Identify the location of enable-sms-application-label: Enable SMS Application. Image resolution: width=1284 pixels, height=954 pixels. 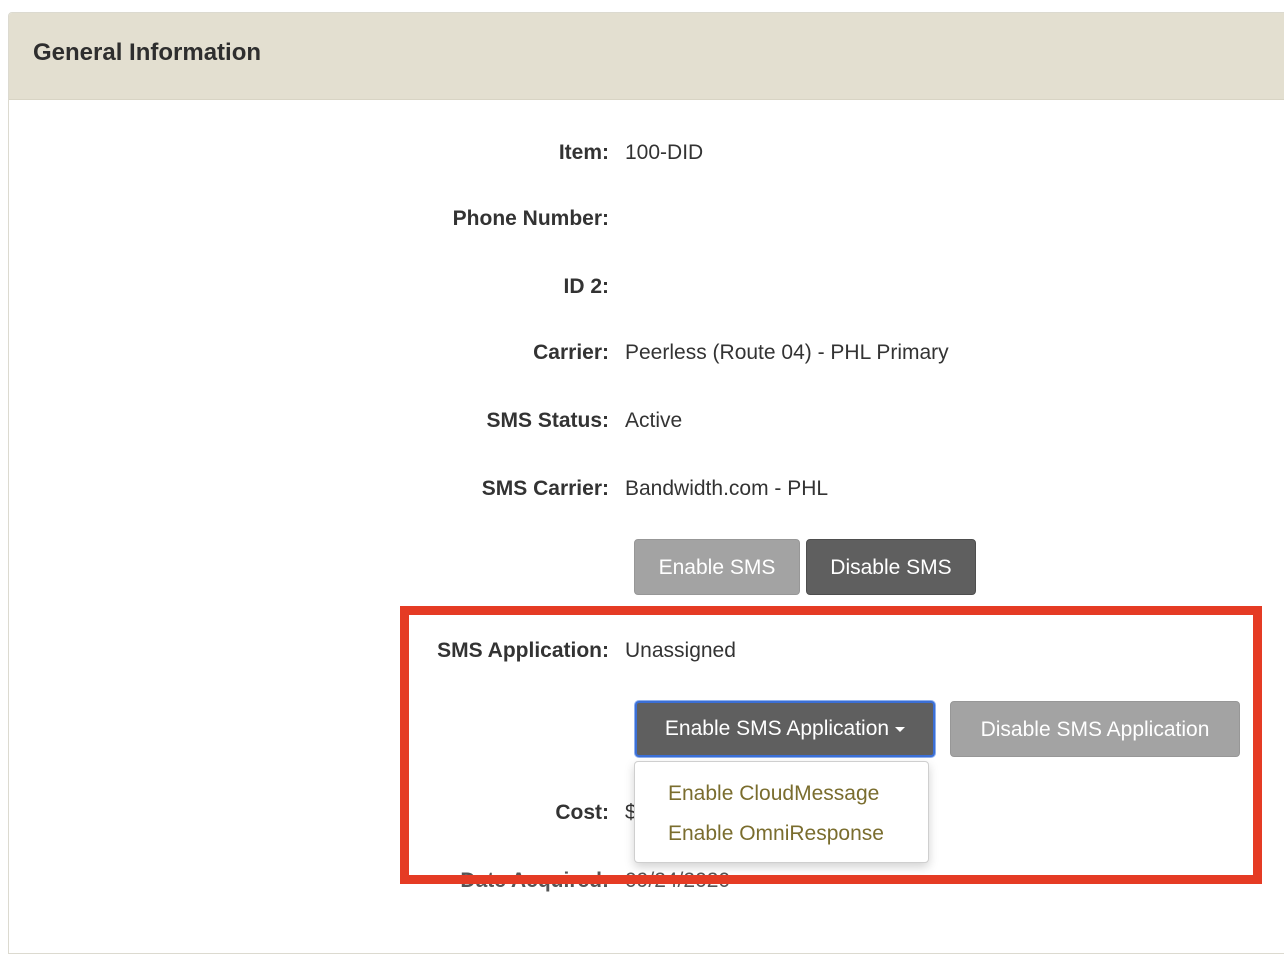
(777, 728).